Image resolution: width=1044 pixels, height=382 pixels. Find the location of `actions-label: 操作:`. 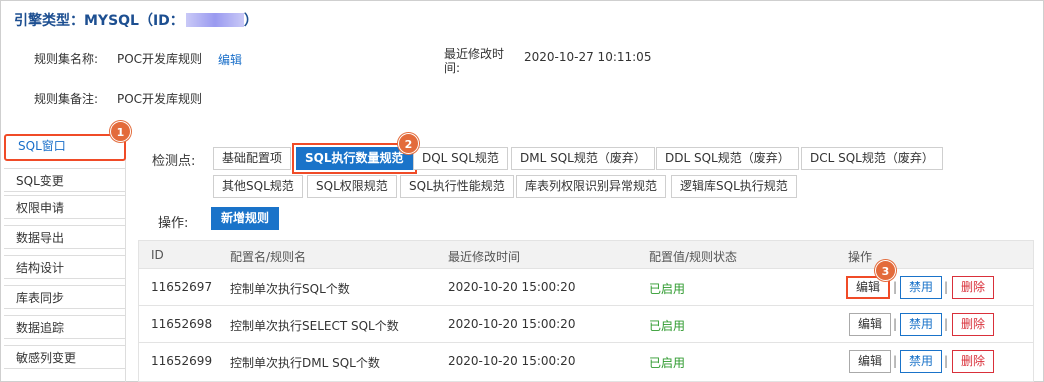

actions-label: 操作: is located at coordinates (173, 223).